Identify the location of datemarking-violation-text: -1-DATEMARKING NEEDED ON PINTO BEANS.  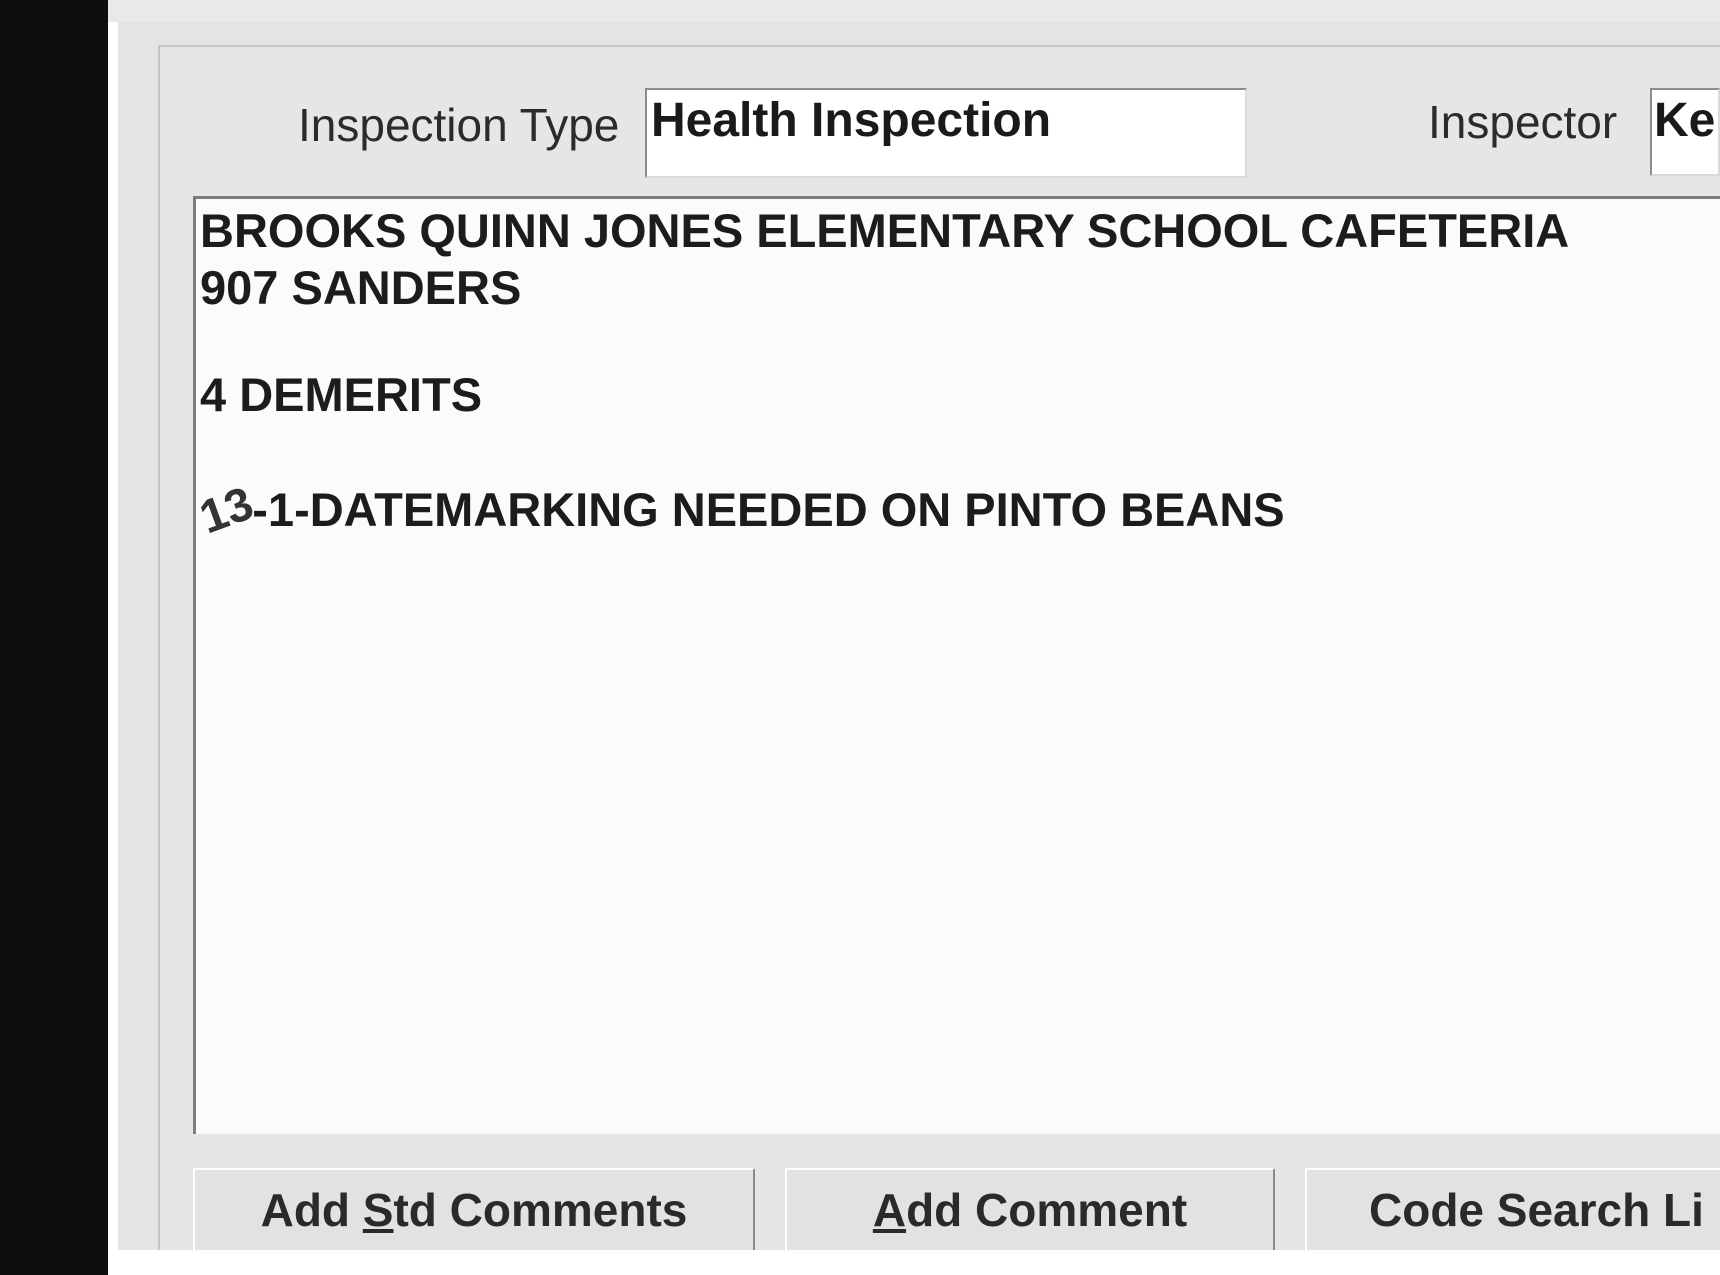
(768, 509).